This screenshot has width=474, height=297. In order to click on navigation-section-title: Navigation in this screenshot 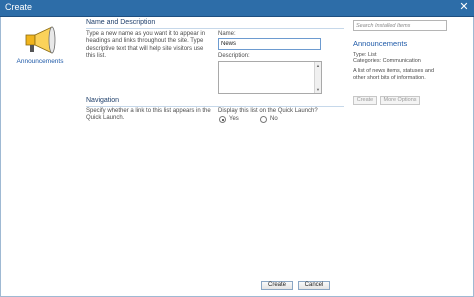, I will do `click(103, 100)`.